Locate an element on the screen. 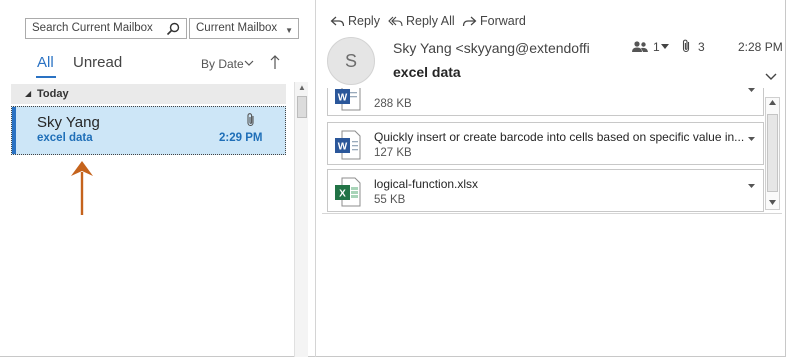  attachments-scrollbar is located at coordinates (772, 153).